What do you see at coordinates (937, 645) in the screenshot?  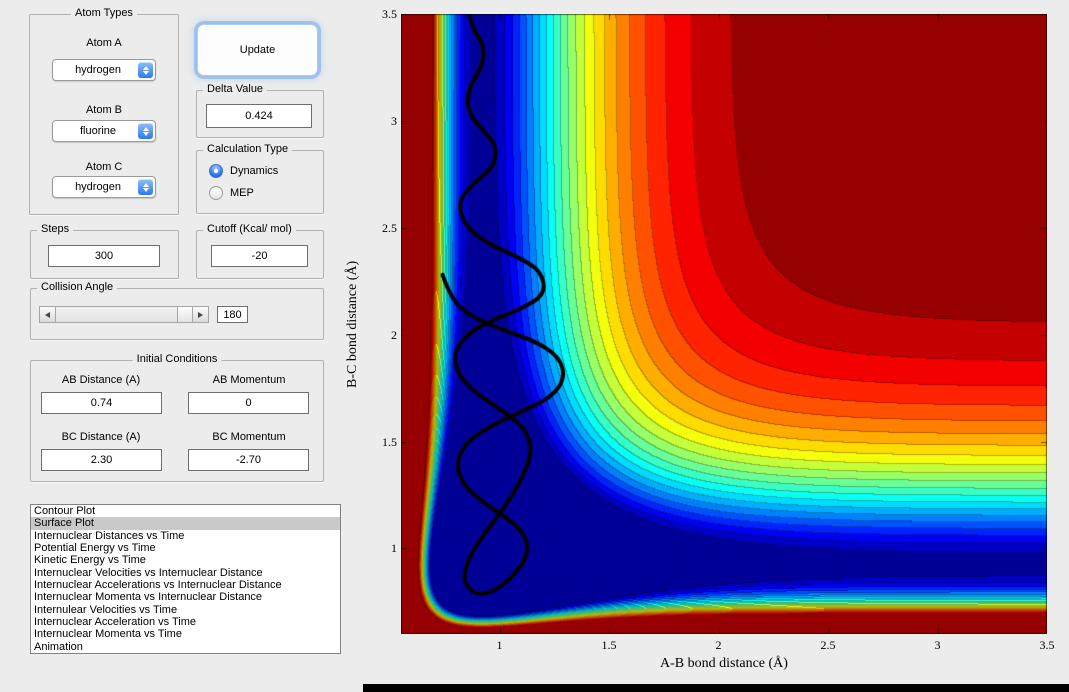 I see `x-tick-label: 3` at bounding box center [937, 645].